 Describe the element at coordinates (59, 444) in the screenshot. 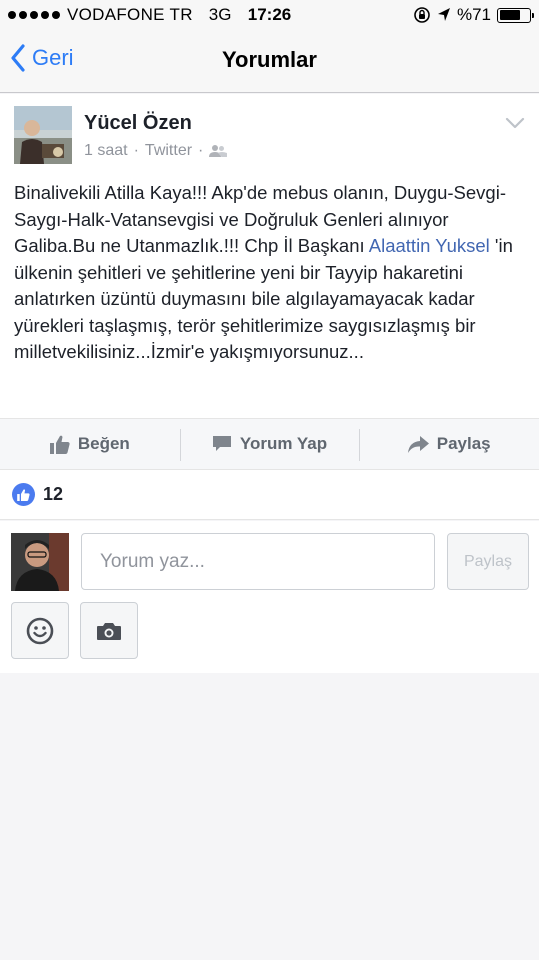

I see `thumbs-up-icon` at that location.